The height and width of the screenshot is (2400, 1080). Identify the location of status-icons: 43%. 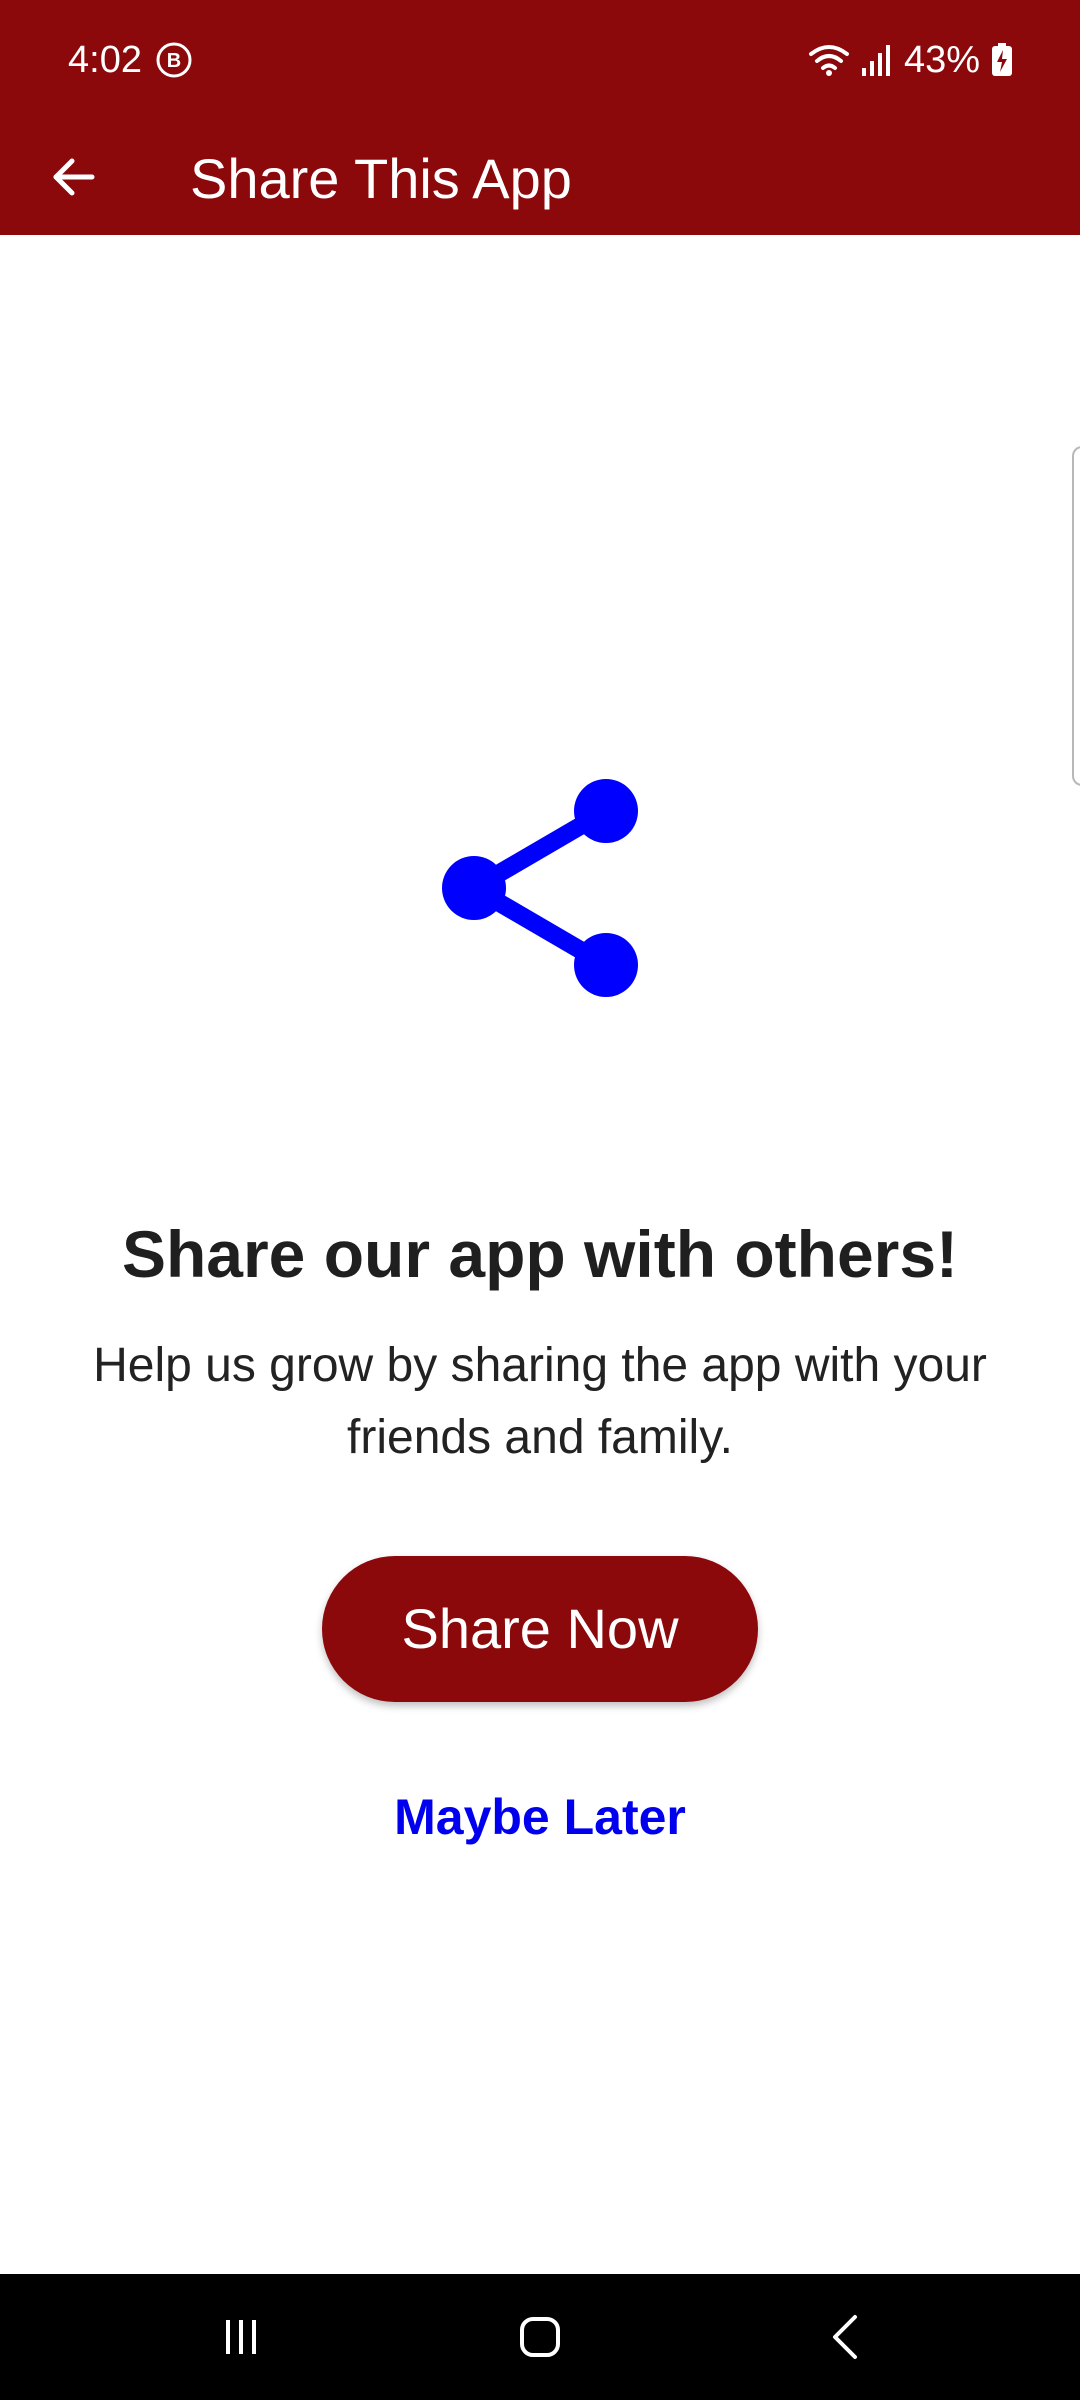
(911, 60).